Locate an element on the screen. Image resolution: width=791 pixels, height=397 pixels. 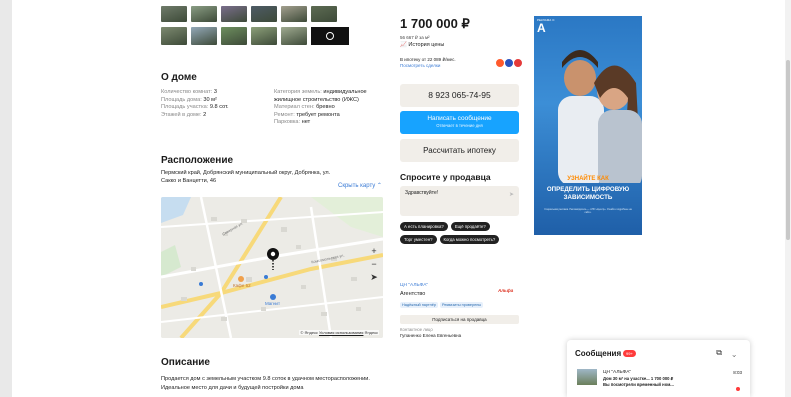
seller-tag: Надёжный партнёр is located at coordinates (419, 305).